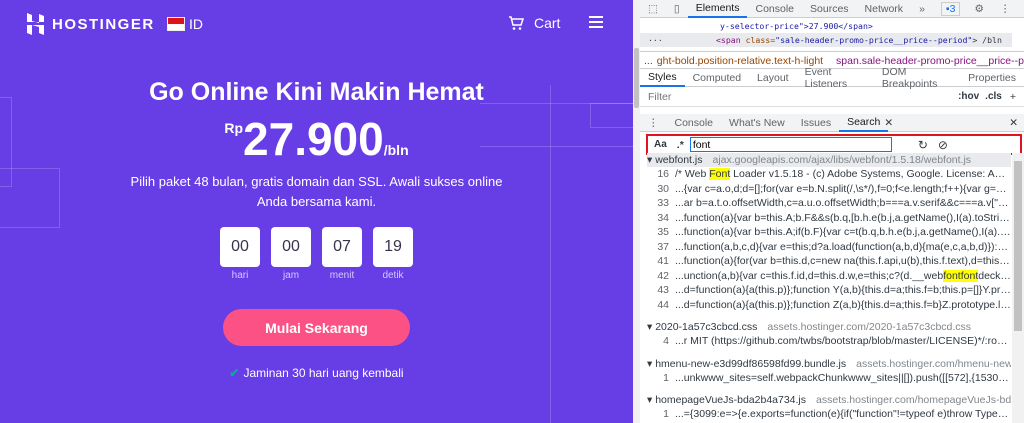 Image resolution: width=1024 pixels, height=423 pixels. Describe the element at coordinates (923, 145) in the screenshot. I see `refresh-icon: ↻` at that location.